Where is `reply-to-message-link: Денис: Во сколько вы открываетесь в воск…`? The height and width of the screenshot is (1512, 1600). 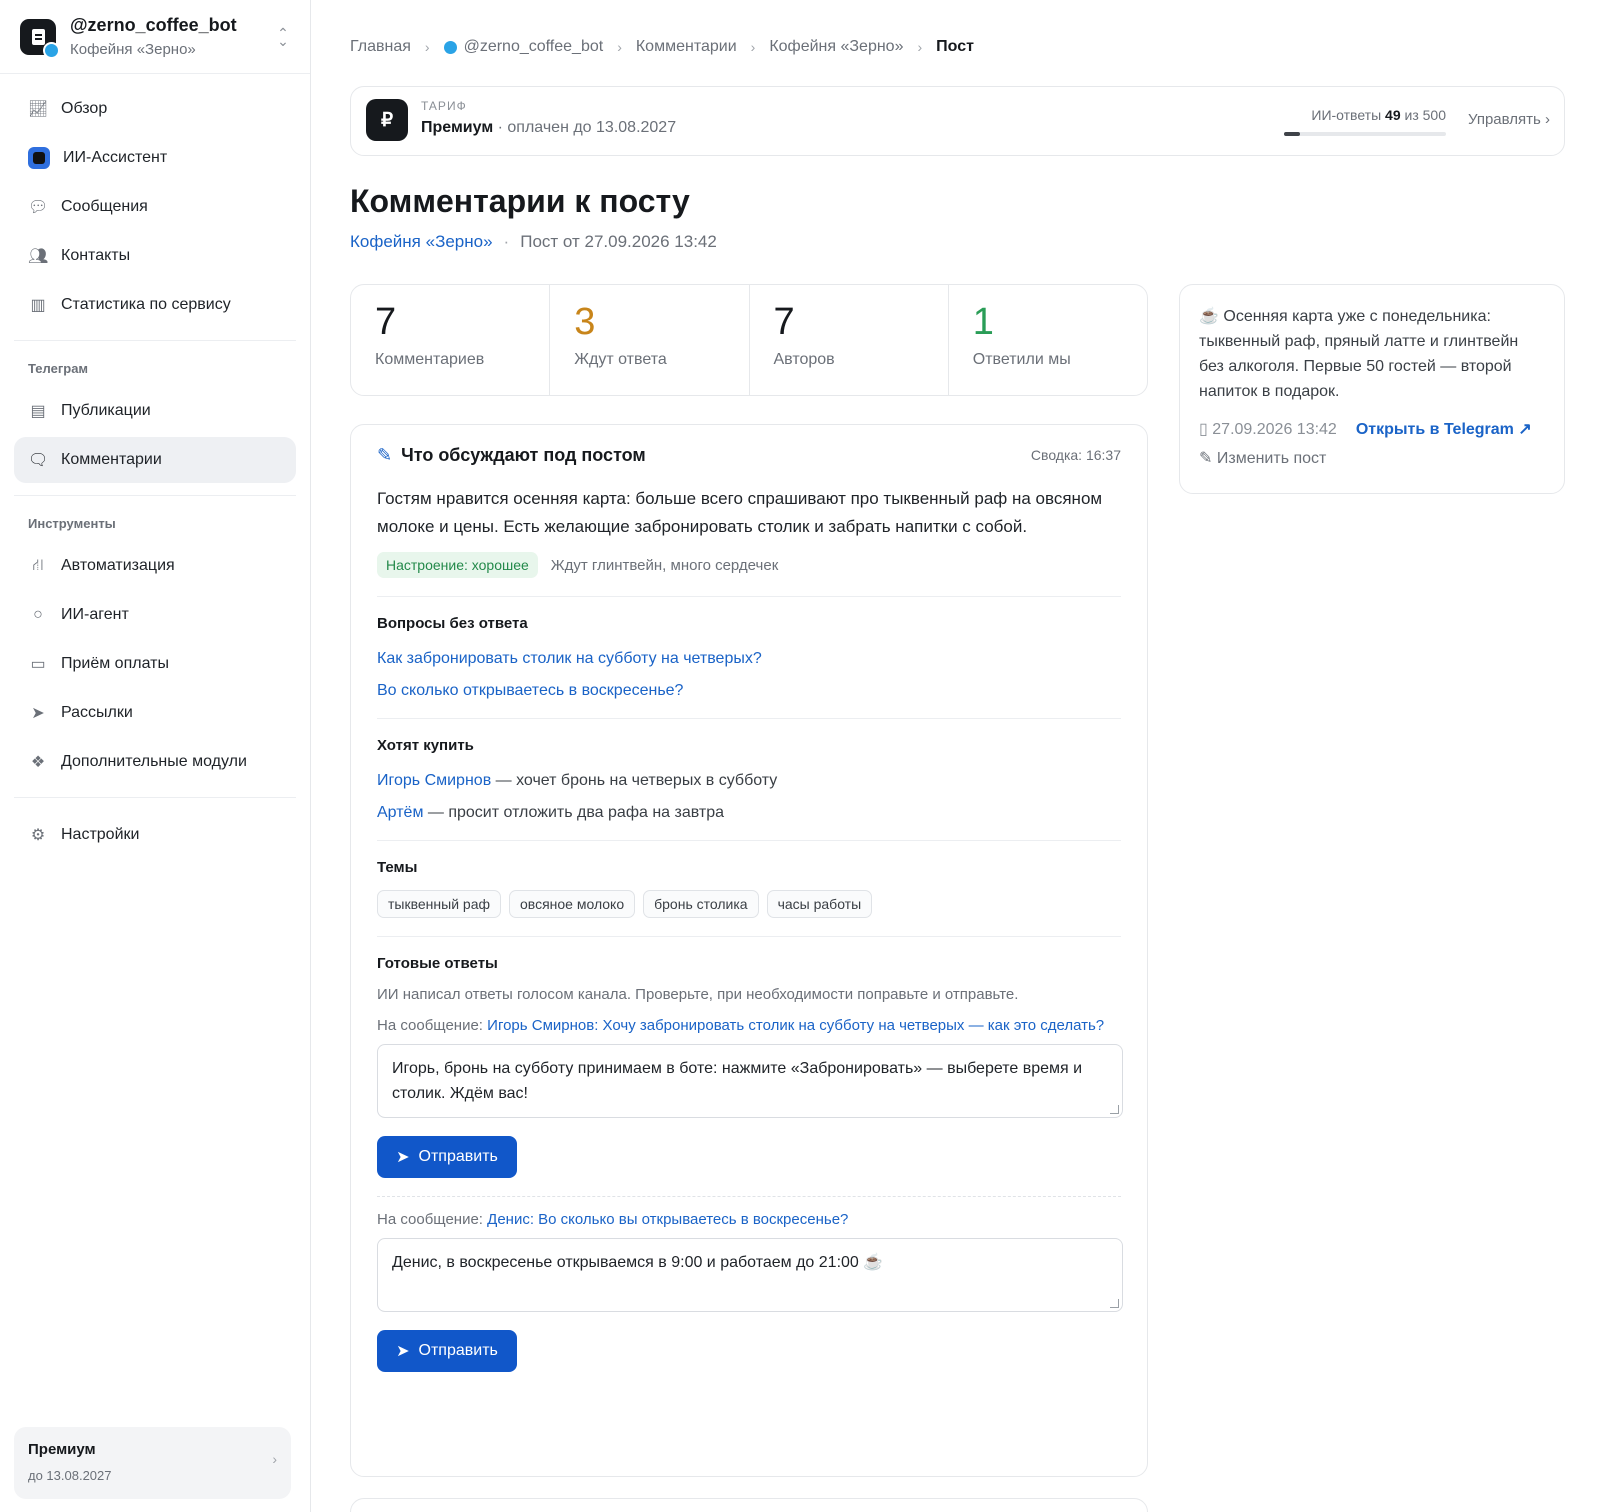
reply-to-message-link: Денис: Во сколько вы открываетесь в воск… is located at coordinates (667, 1219).